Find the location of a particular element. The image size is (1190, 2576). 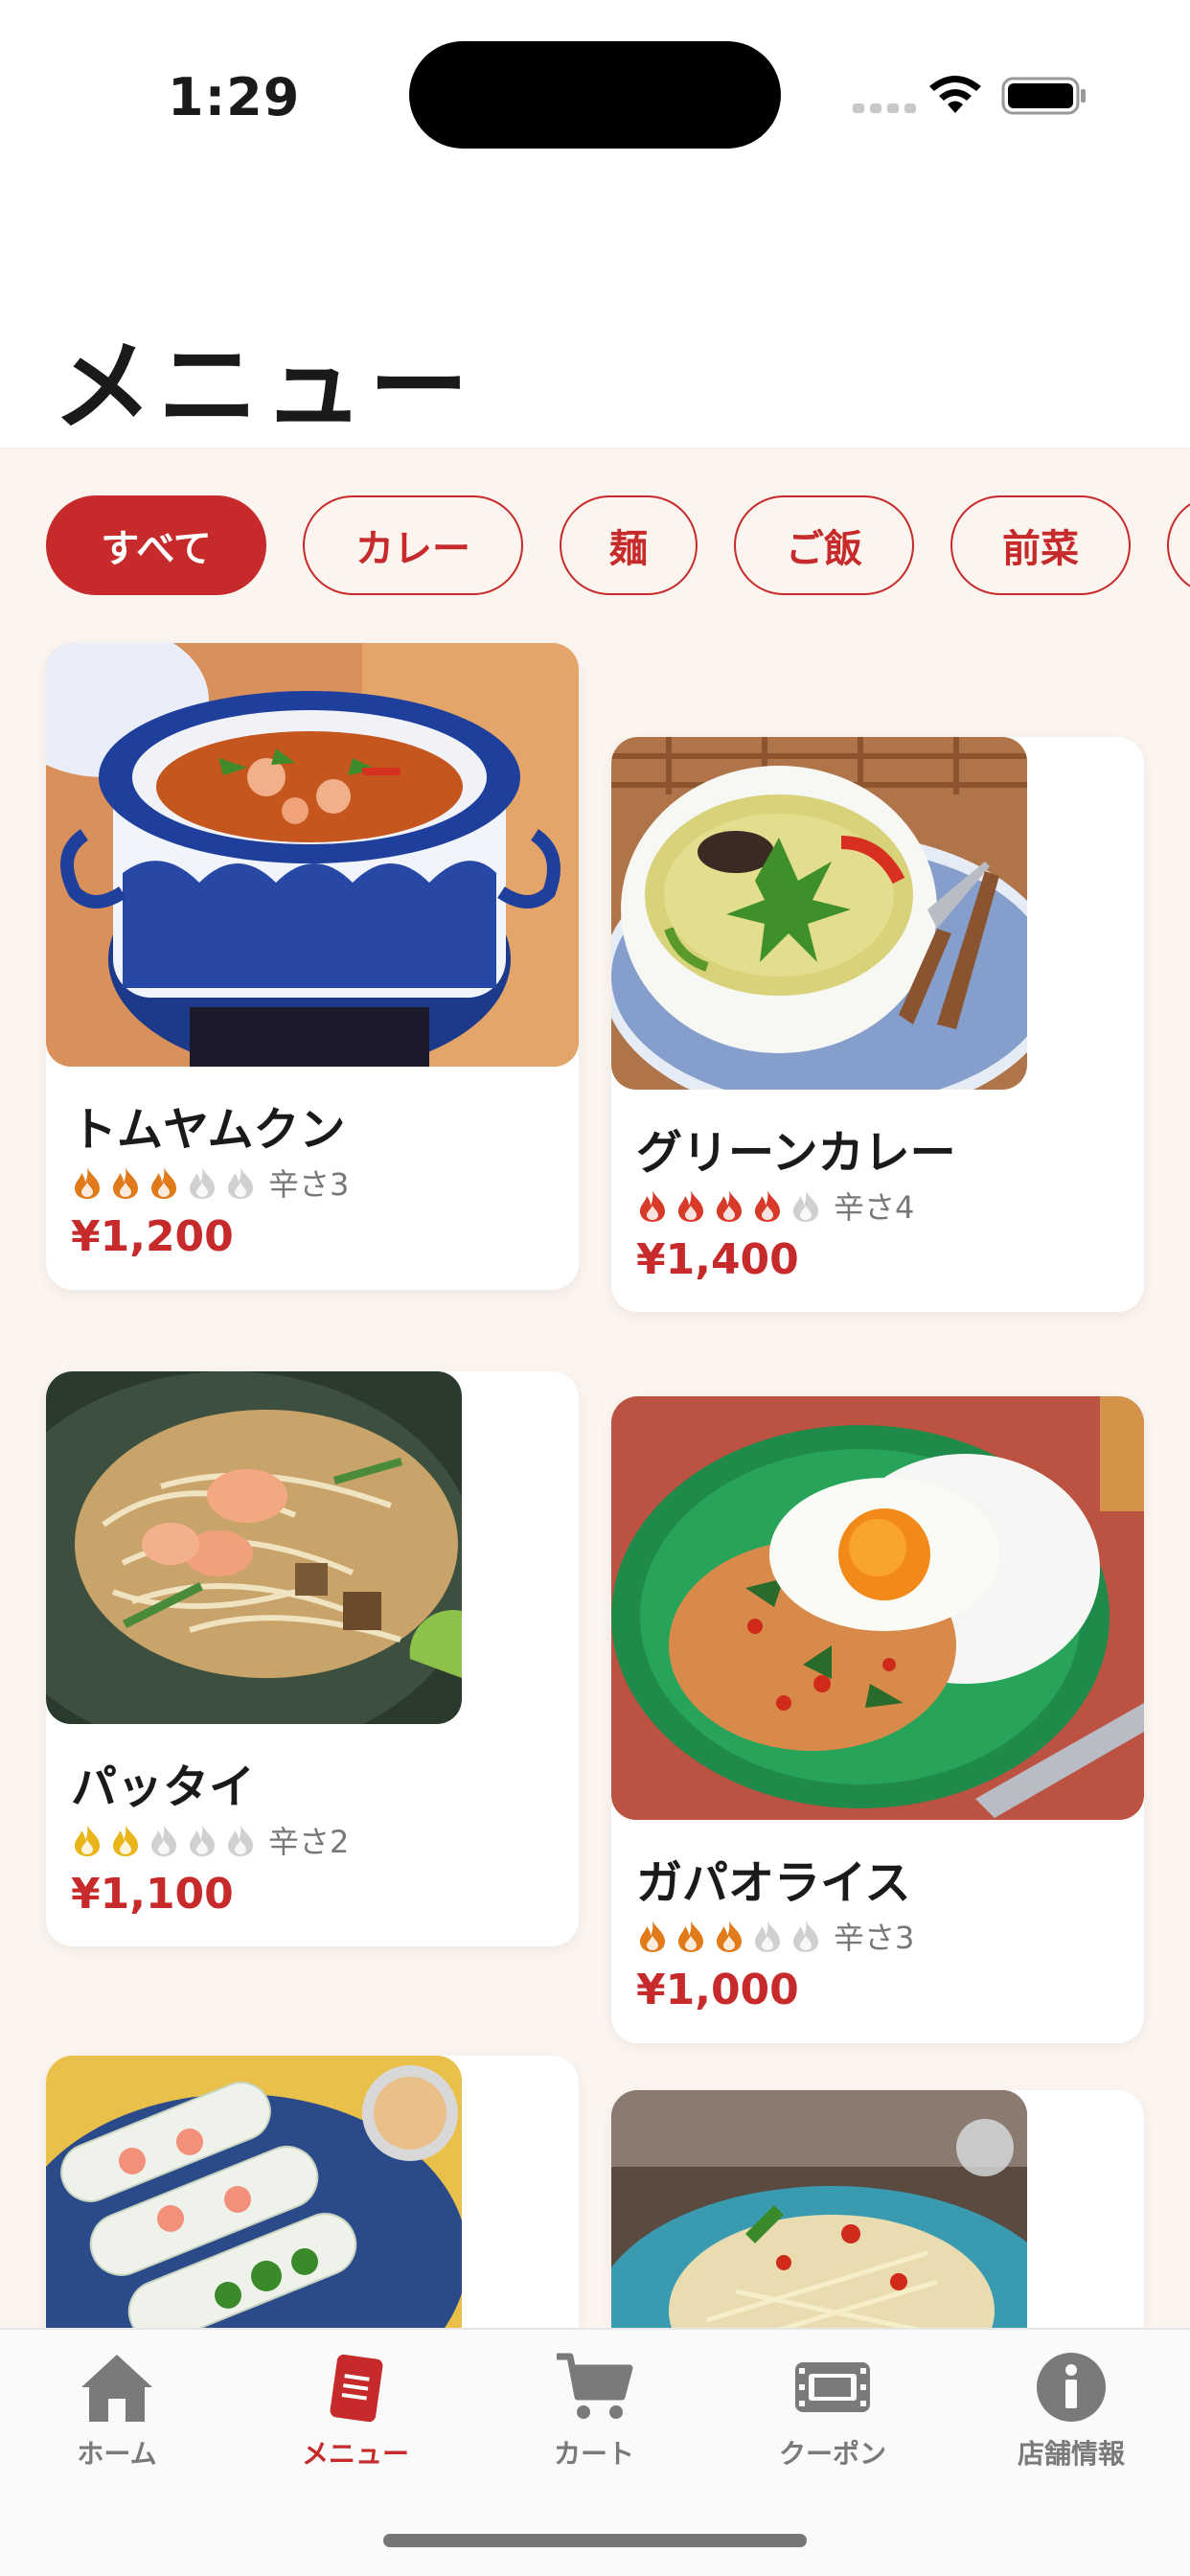

category-chip-all: すべて is located at coordinates (156, 545).